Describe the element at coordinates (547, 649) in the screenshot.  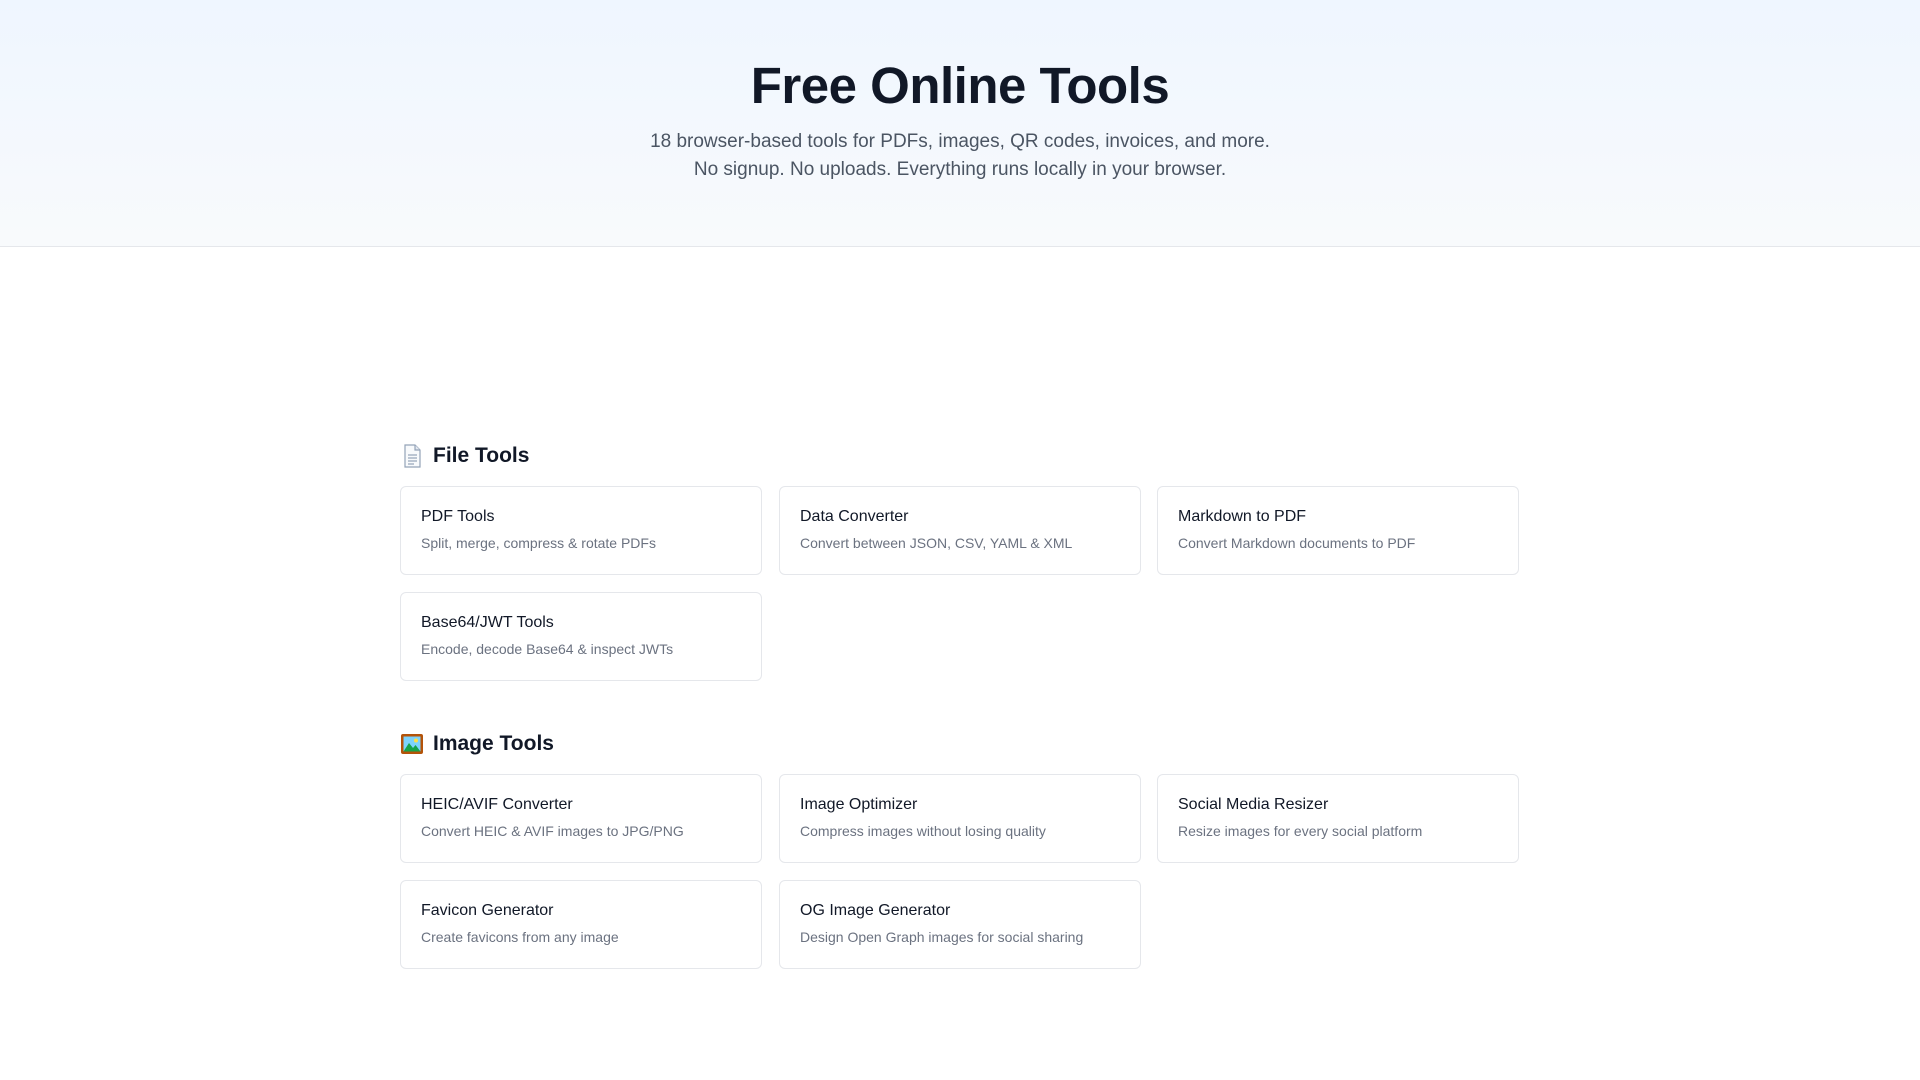
I see `tool-description: Encode, decode Base64 & inspect JWTs` at that location.